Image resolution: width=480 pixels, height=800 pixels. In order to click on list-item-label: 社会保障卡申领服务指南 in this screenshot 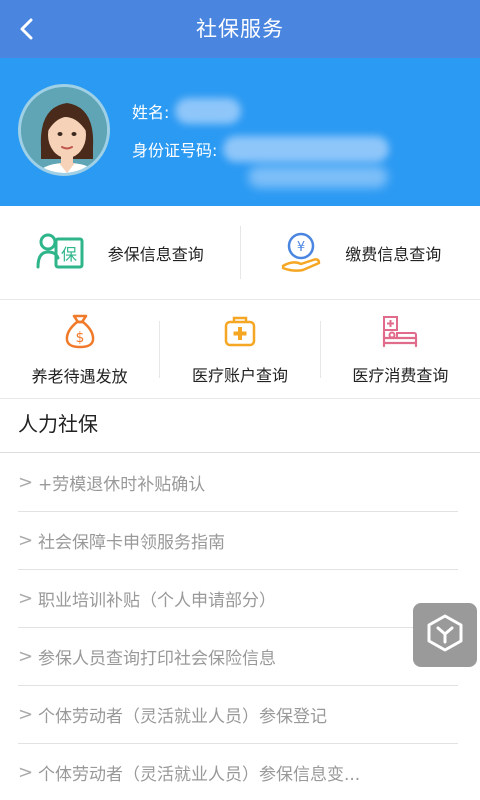, I will do `click(131, 543)`.